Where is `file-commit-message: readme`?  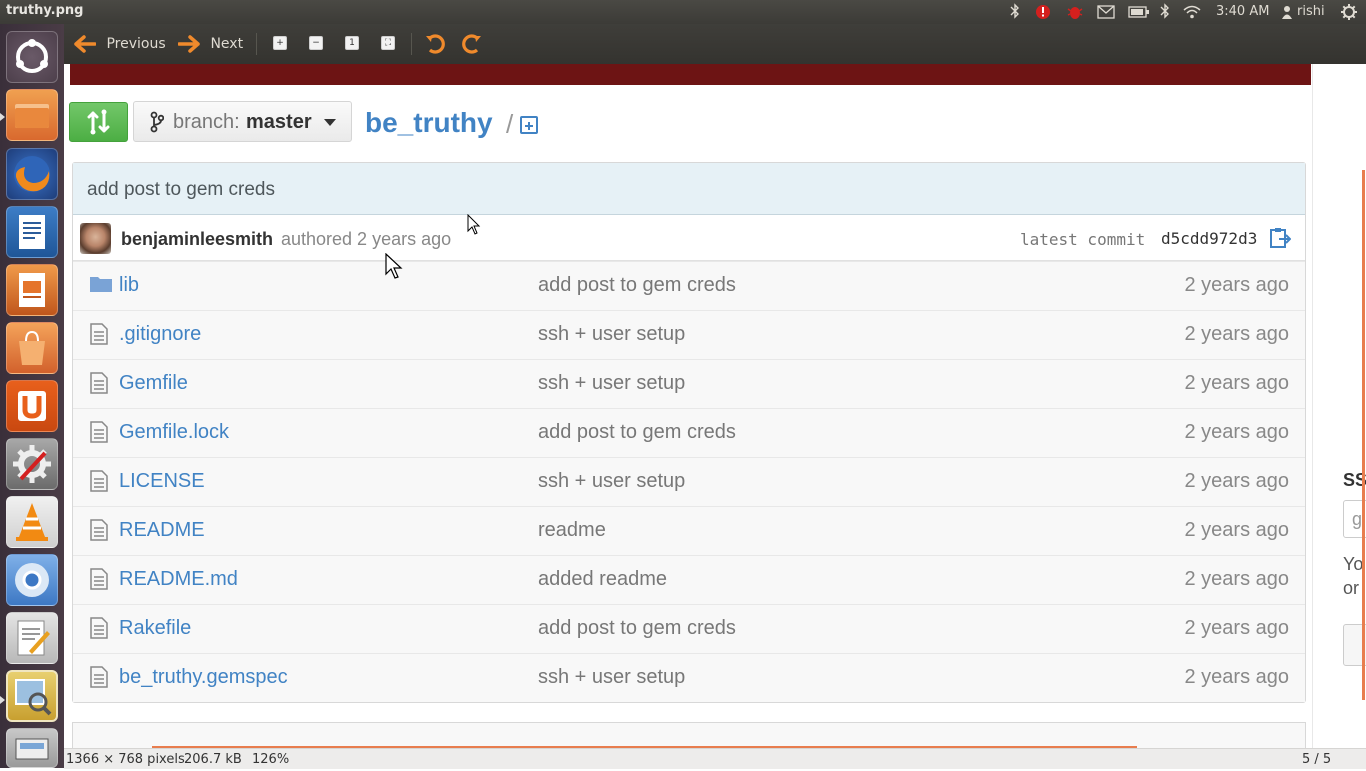 file-commit-message: readme is located at coordinates (572, 530).